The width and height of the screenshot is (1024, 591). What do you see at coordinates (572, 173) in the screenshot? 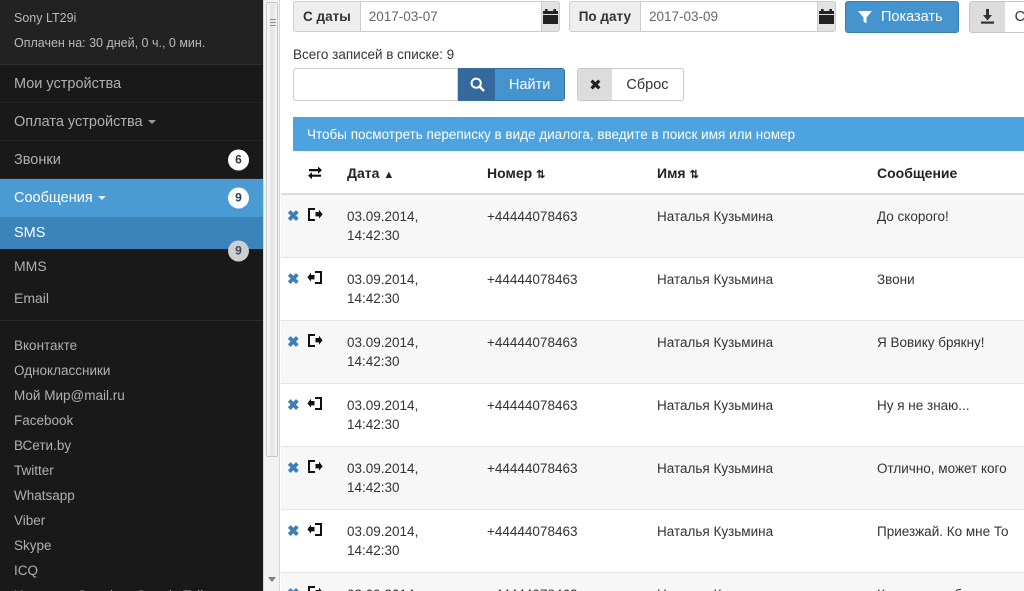
I see `header-number: Номер ⇅` at bounding box center [572, 173].